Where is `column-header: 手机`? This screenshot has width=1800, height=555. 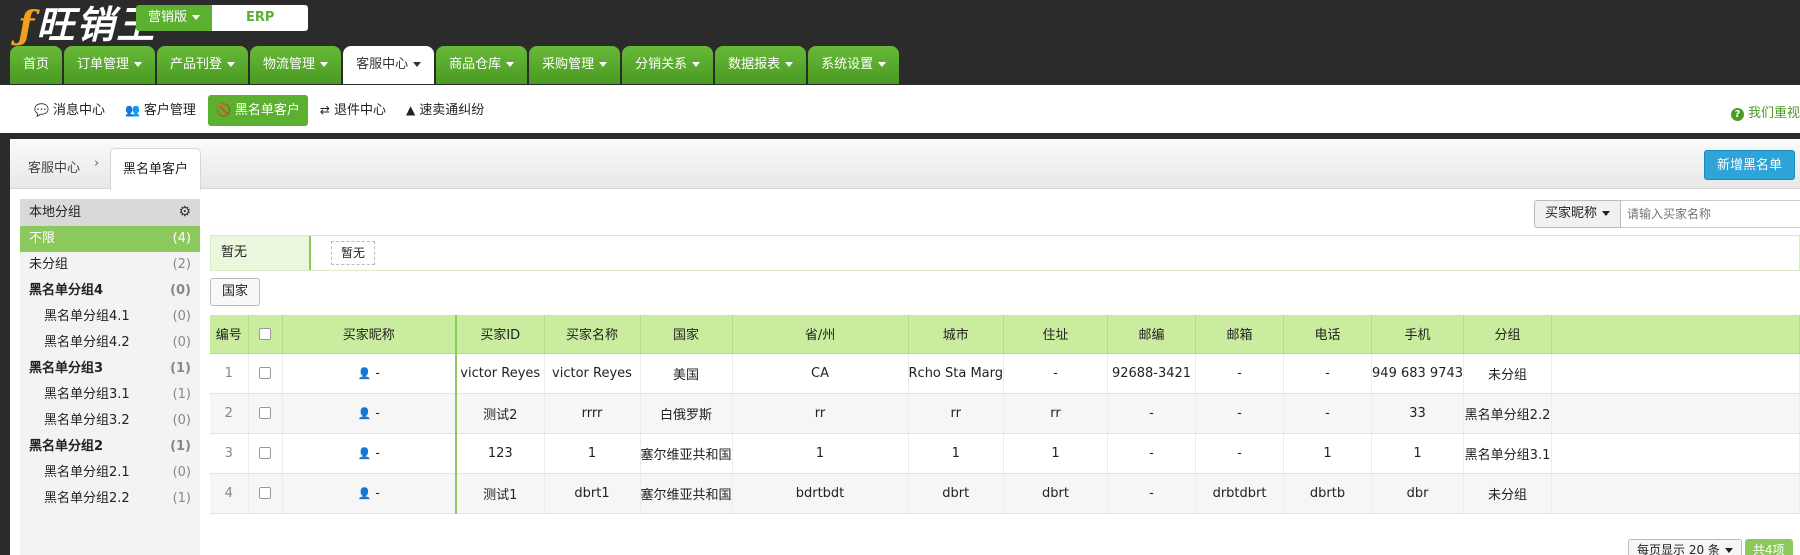 column-header: 手机 is located at coordinates (1418, 334).